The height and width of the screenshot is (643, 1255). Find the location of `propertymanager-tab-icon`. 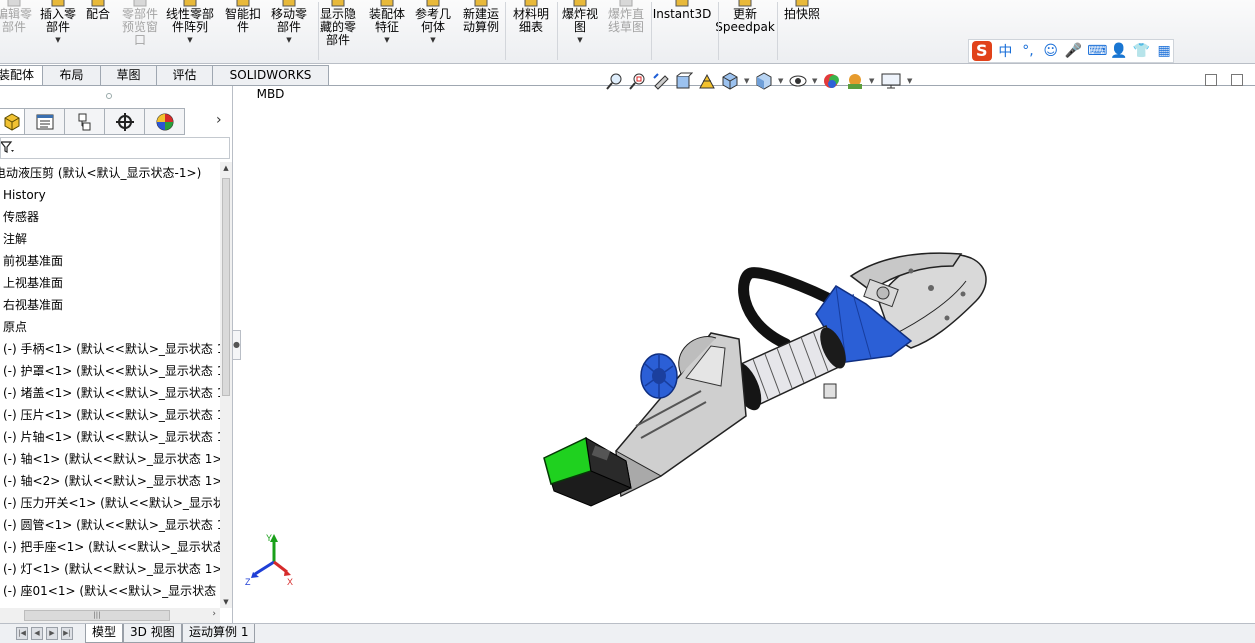

propertymanager-tab-icon is located at coordinates (45, 121).